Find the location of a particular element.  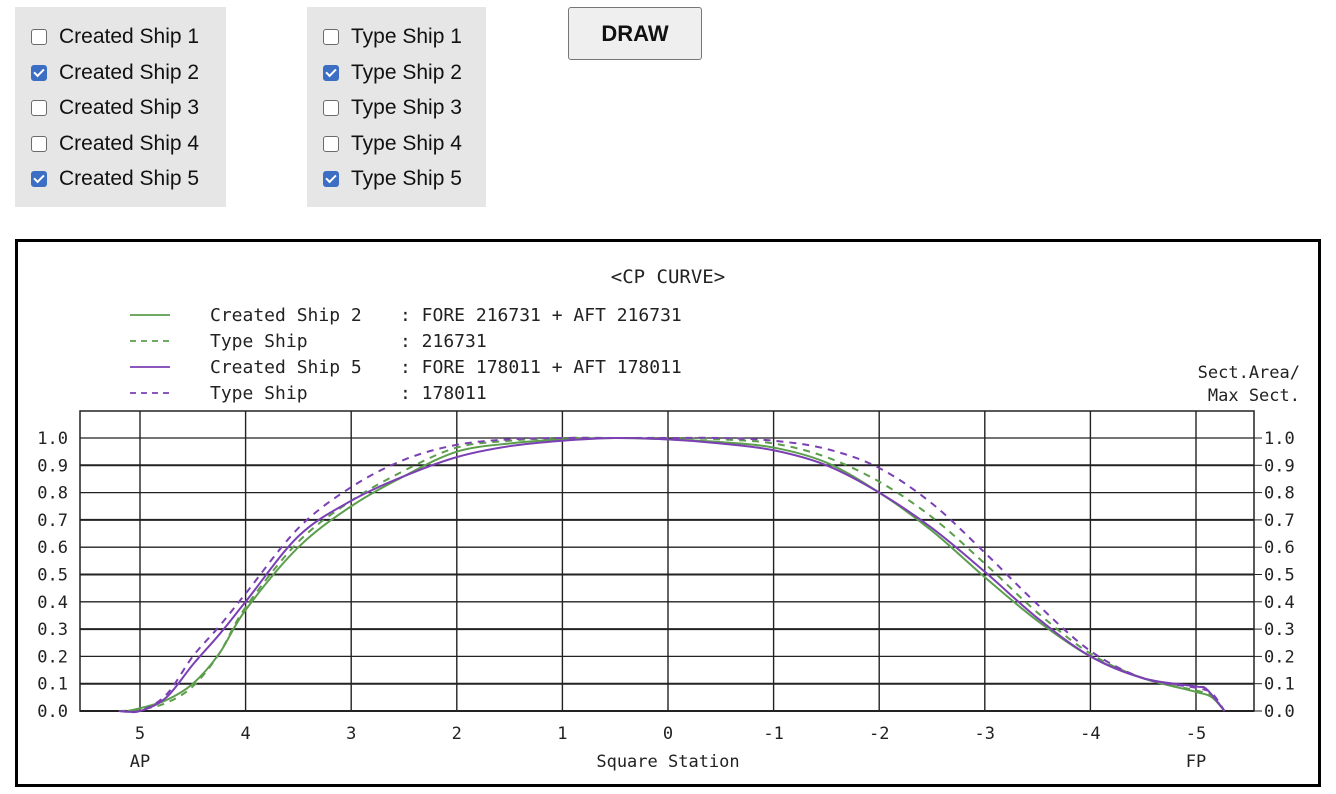

y-tick-label-right: 0.6 is located at coordinates (1279, 548).